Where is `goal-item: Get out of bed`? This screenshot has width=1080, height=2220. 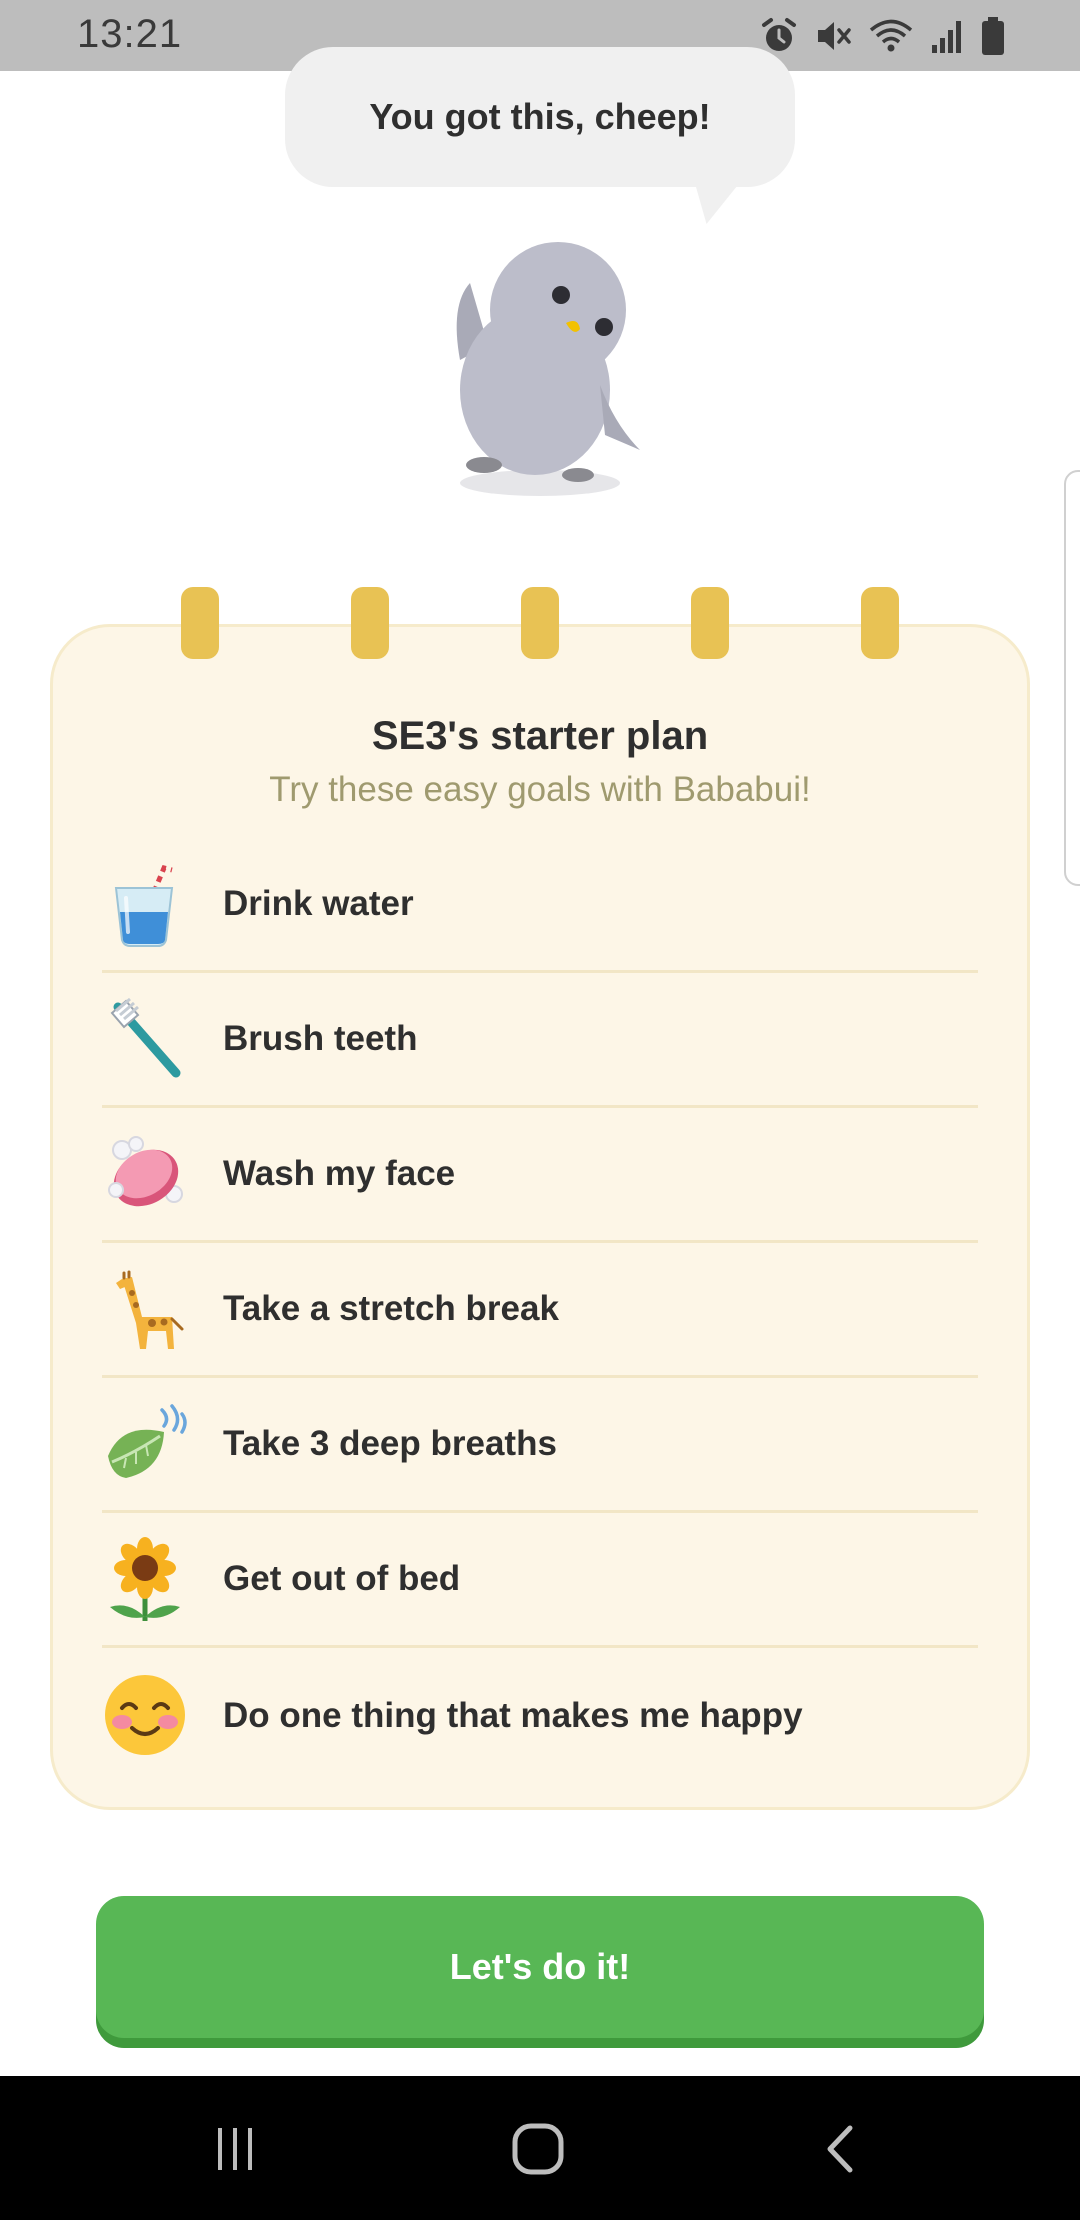 goal-item: Get out of bed is located at coordinates (540, 1580).